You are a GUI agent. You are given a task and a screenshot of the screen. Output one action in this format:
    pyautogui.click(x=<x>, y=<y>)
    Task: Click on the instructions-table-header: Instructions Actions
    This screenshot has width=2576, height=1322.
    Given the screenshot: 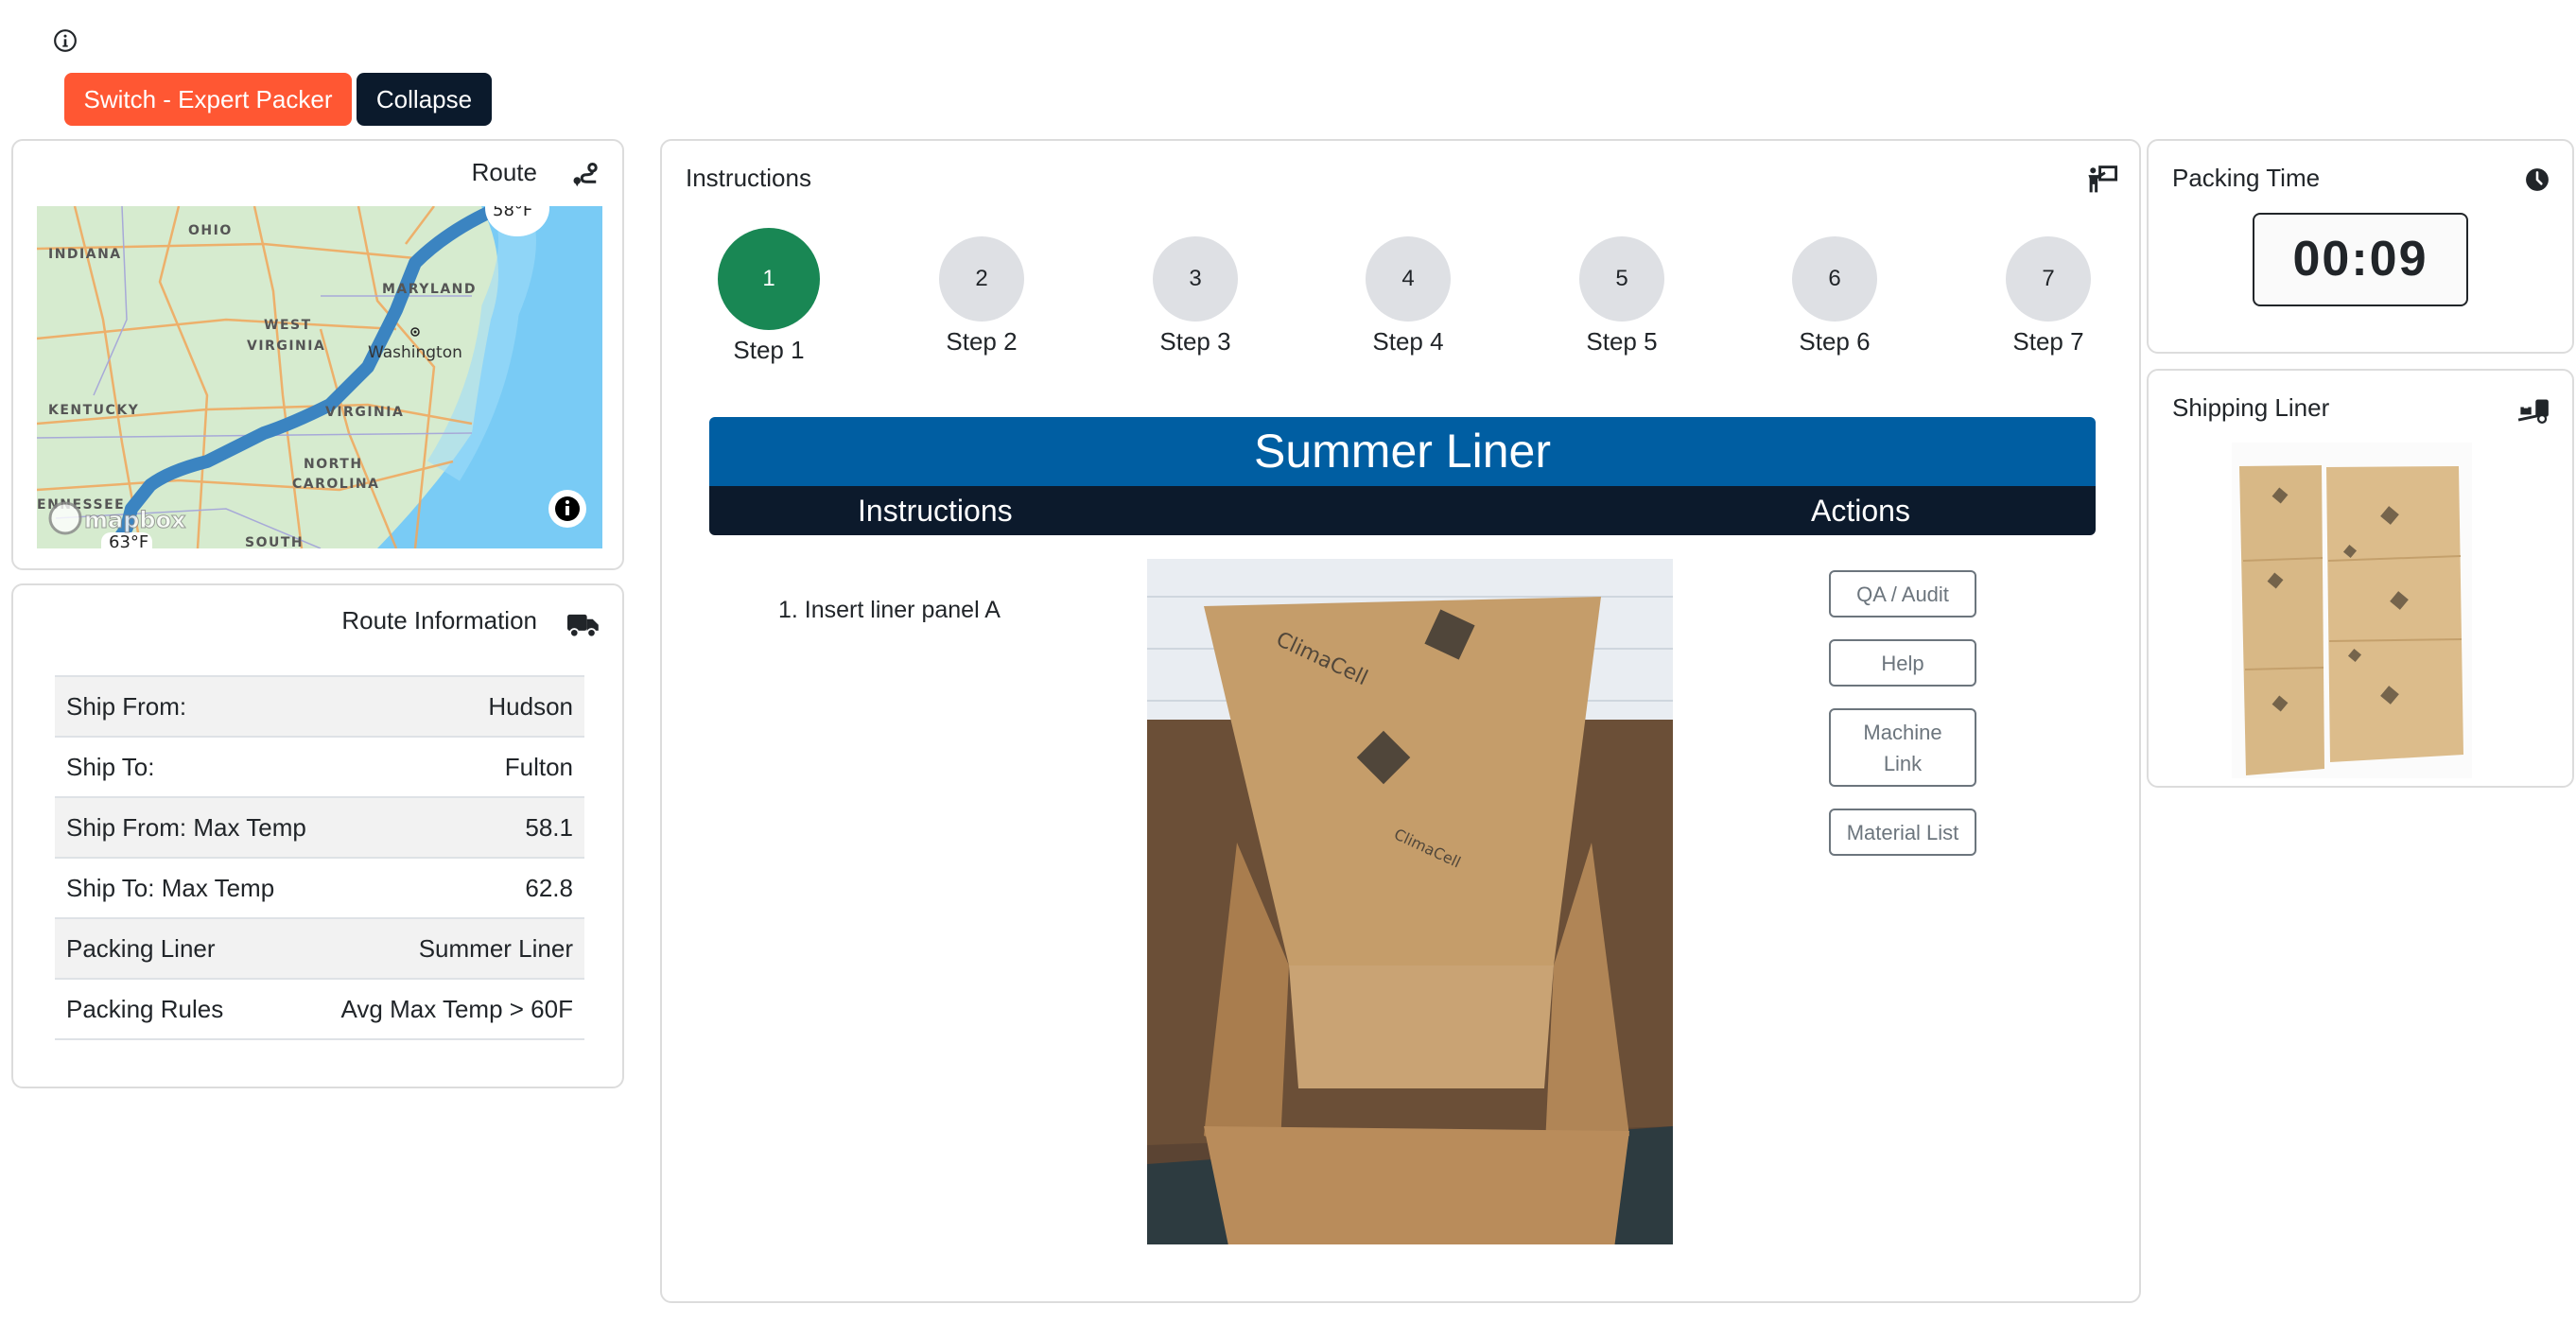 What is the action you would take?
    pyautogui.click(x=1402, y=510)
    